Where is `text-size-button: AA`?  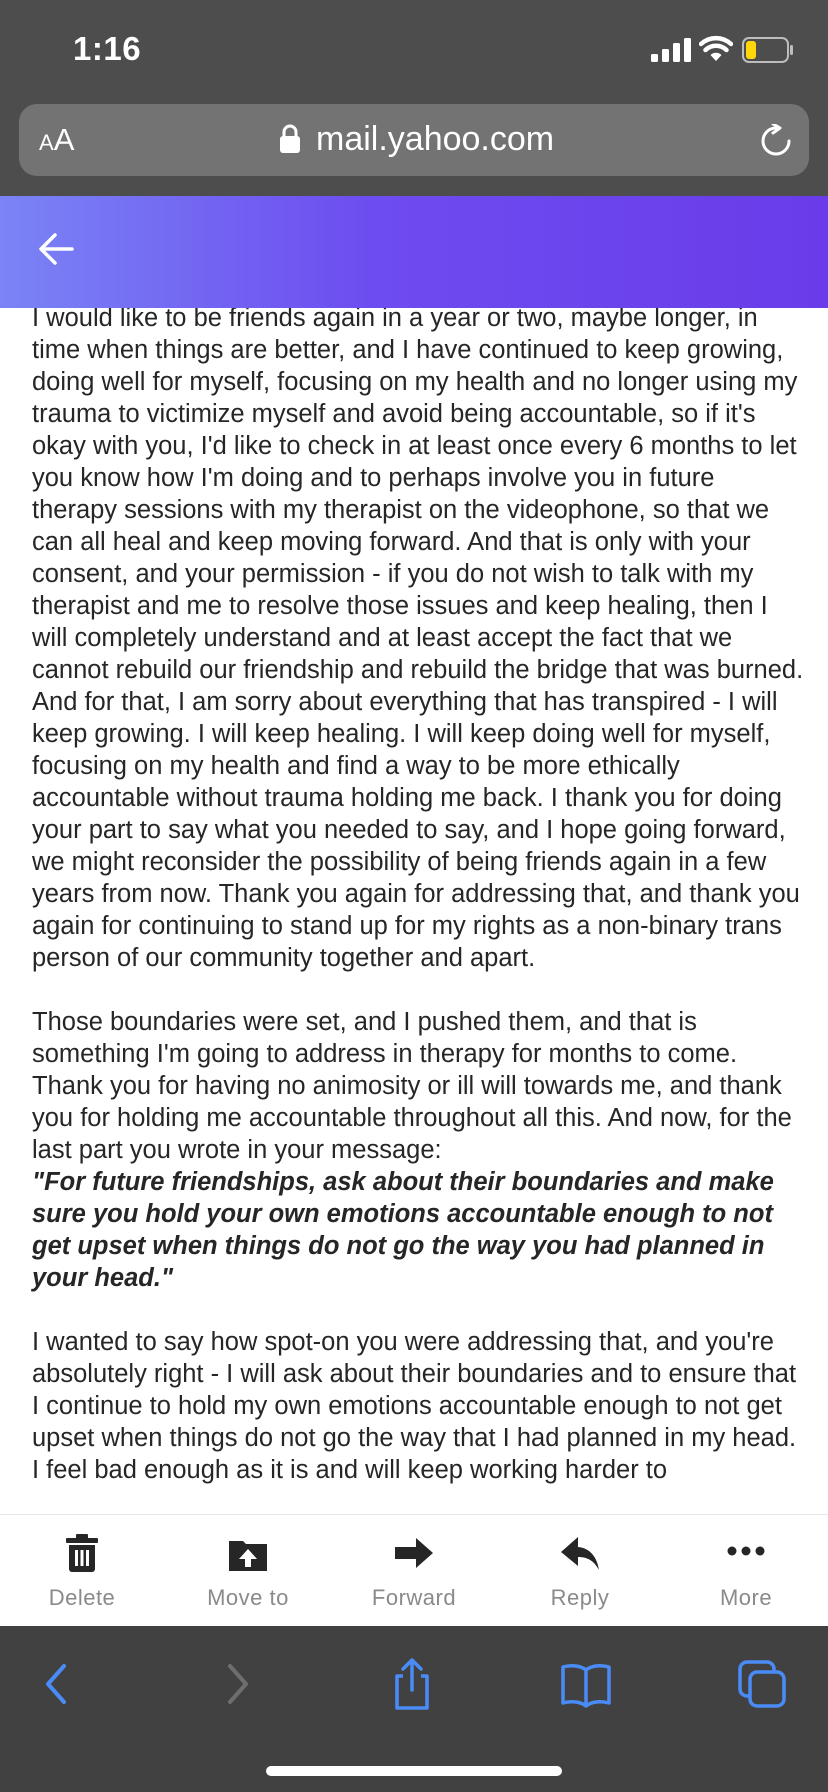 text-size-button: AA is located at coordinates (56, 141).